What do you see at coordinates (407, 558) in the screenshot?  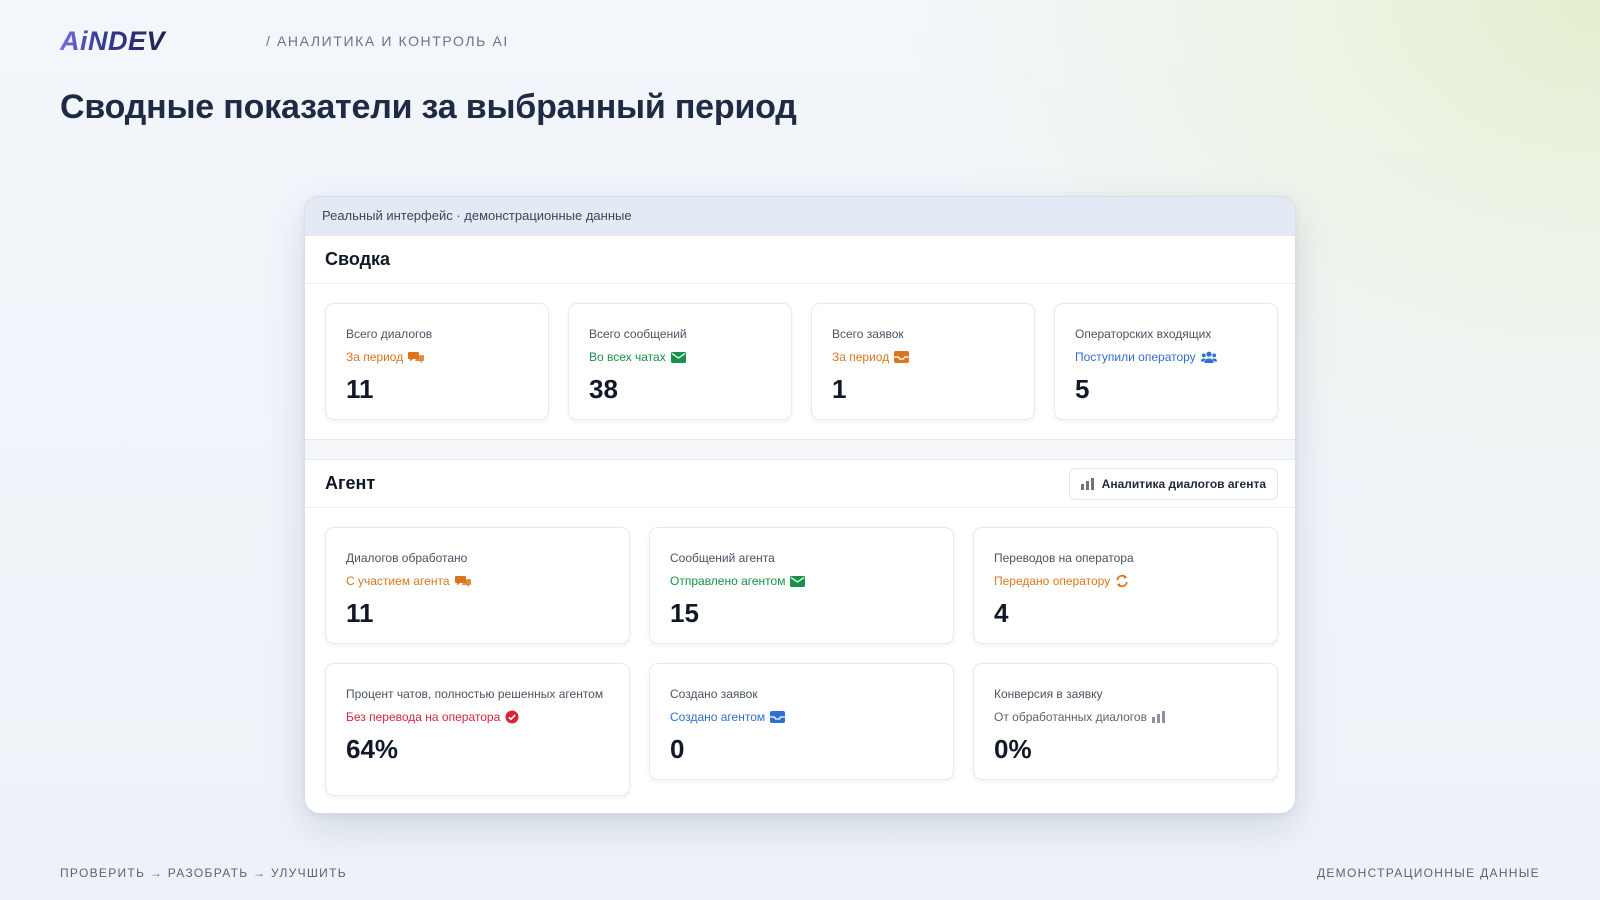 I see `metric-label: Диалогов обработано` at bounding box center [407, 558].